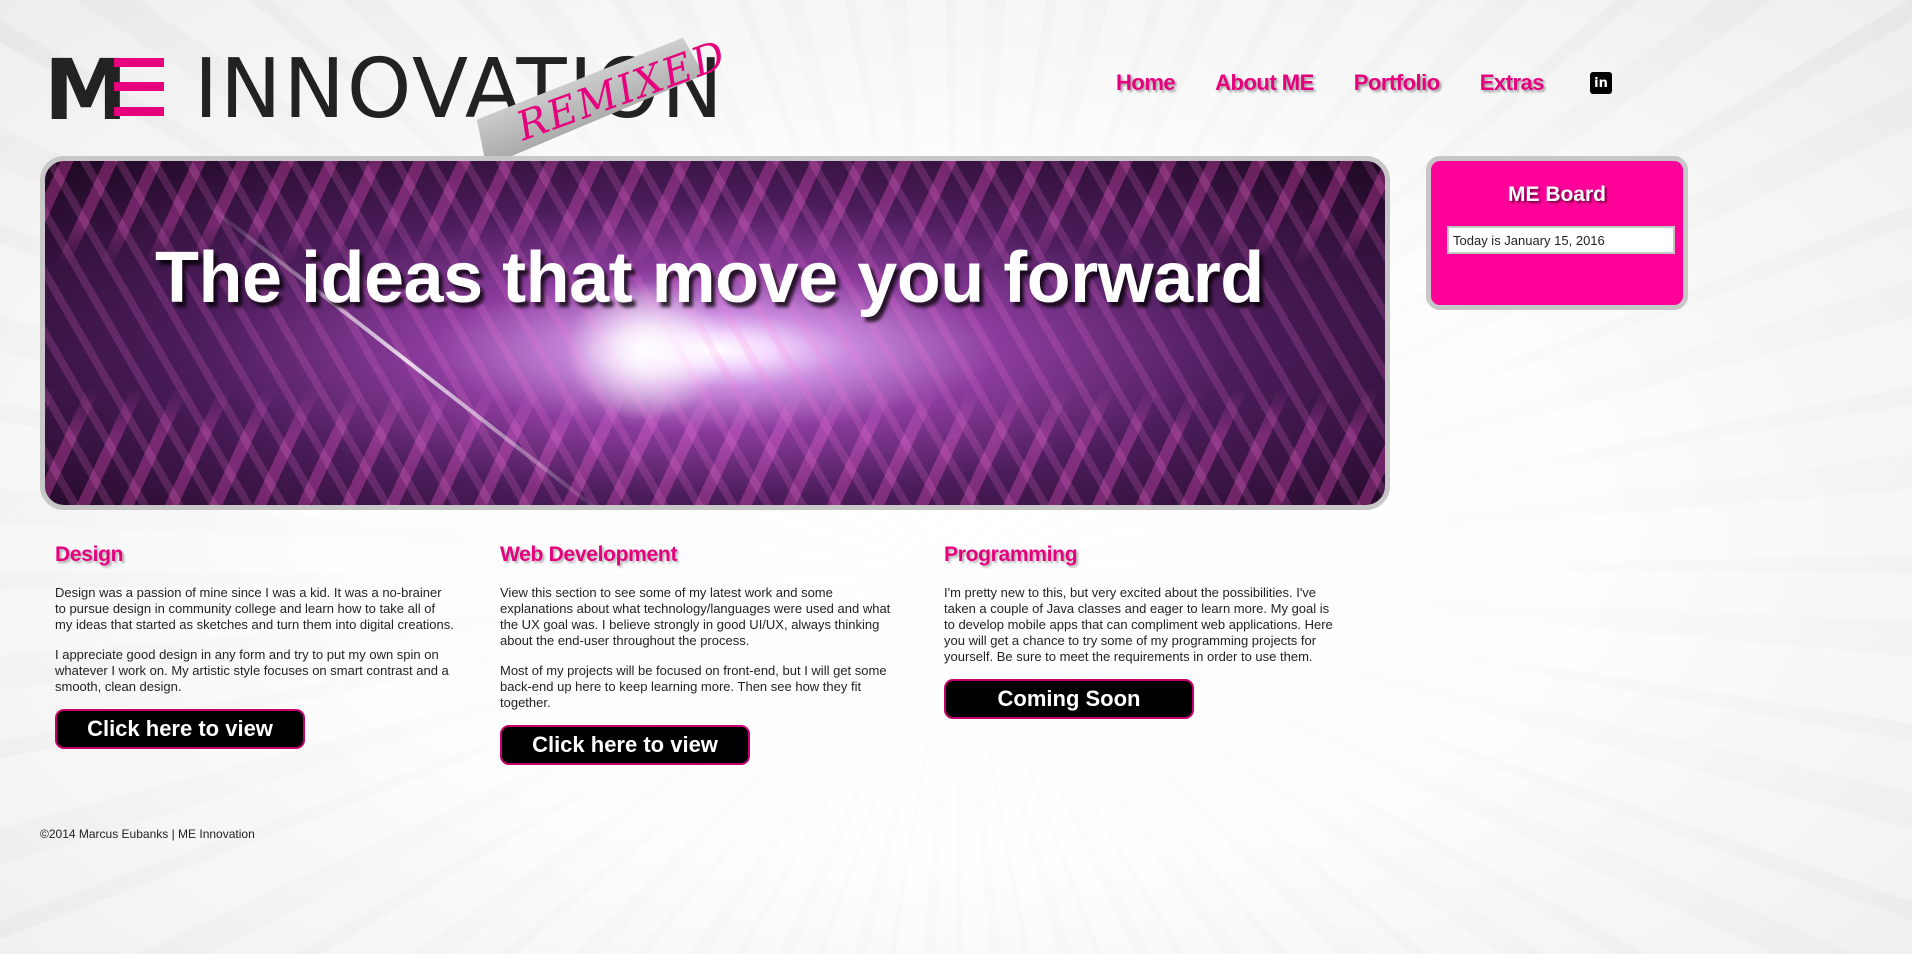  I want to click on me-board: ME Board Today is January 15, 2016, so click(1557, 233).